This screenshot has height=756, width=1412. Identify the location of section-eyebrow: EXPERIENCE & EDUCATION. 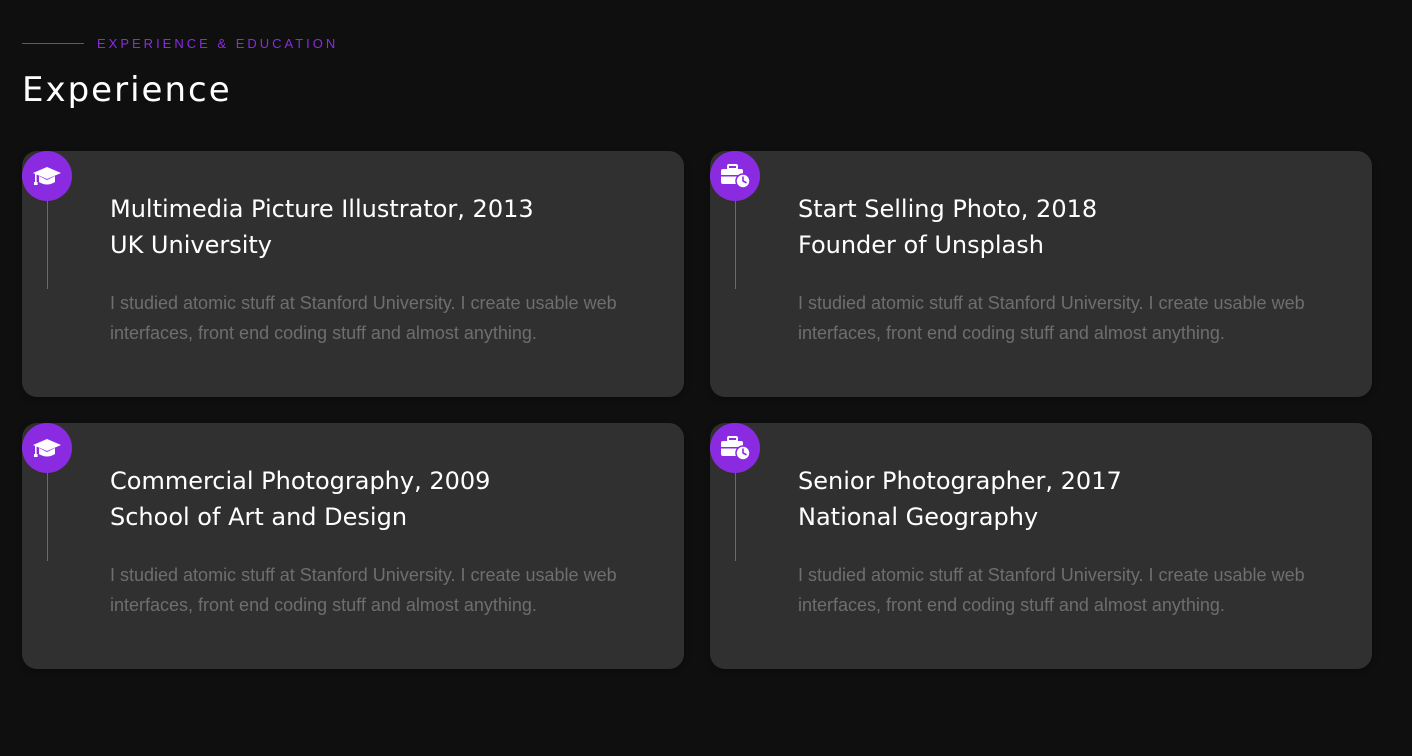
(180, 43).